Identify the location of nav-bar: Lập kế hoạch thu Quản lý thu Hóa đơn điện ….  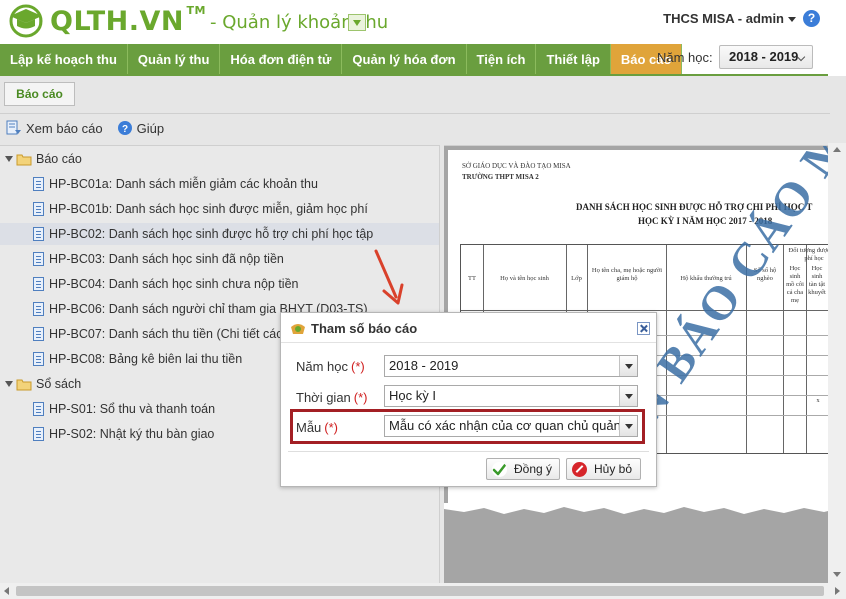
(341, 60).